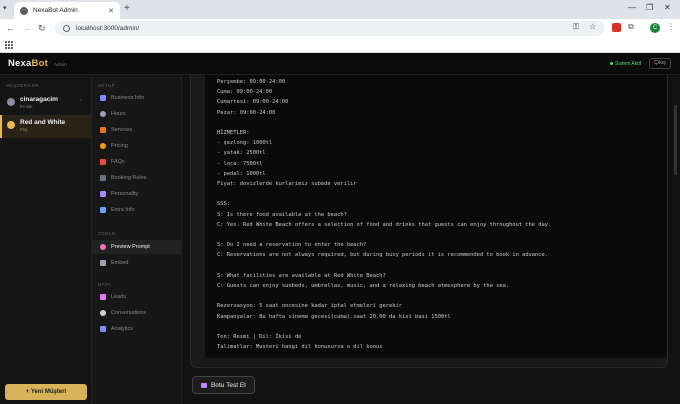 This screenshot has height=404, width=680. Describe the element at coordinates (103, 114) in the screenshot. I see `clock-icon` at that location.